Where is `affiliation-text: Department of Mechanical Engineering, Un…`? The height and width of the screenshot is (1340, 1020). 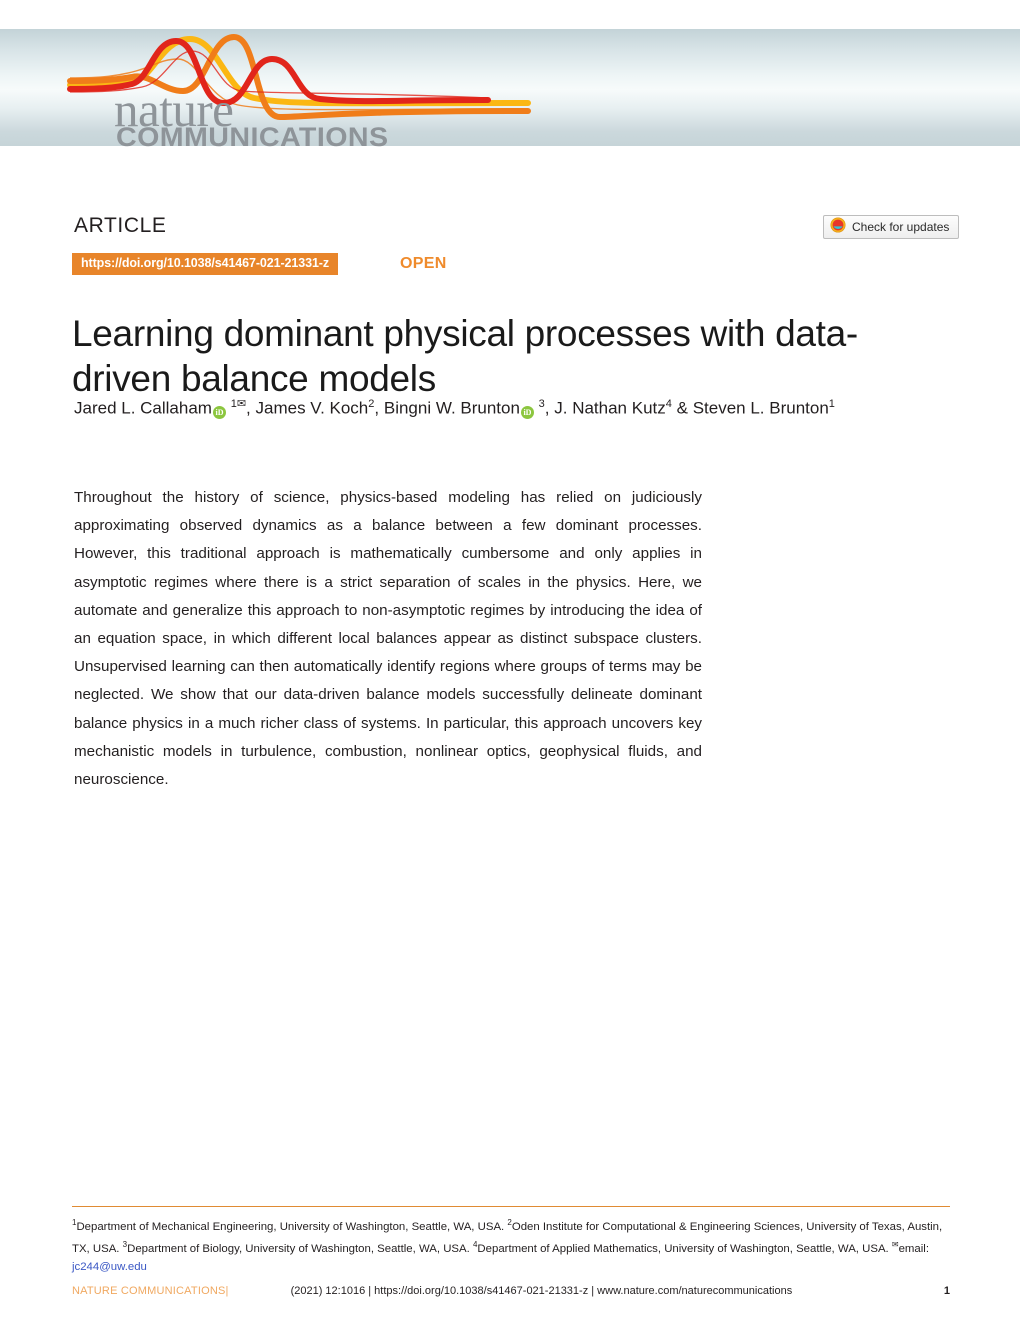
affiliation-text: Department of Mechanical Engineering, Un… is located at coordinates (292, 1226).